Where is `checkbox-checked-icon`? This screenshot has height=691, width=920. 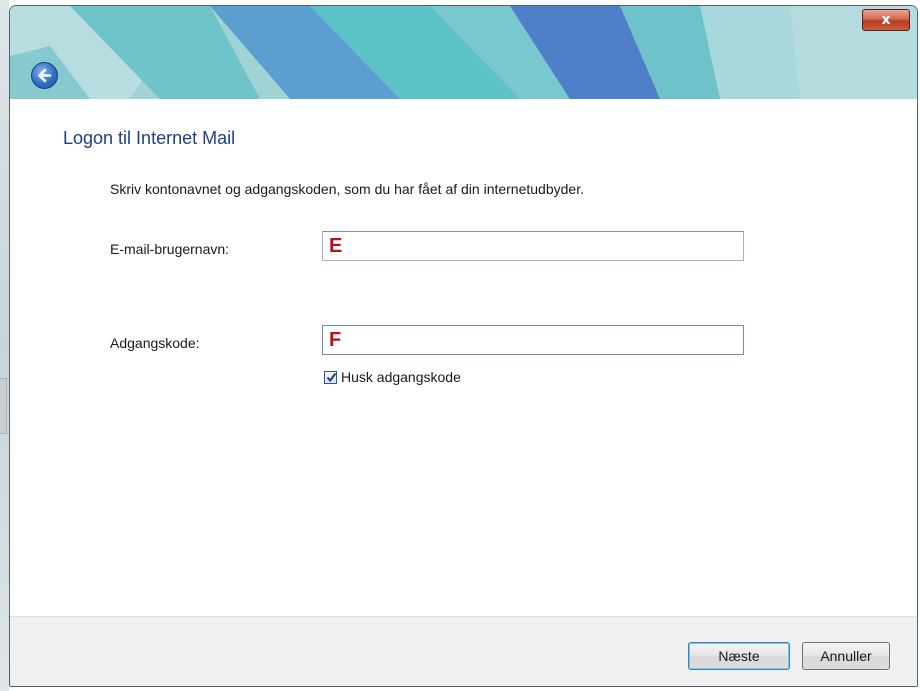
checkbox-checked-icon is located at coordinates (330, 377).